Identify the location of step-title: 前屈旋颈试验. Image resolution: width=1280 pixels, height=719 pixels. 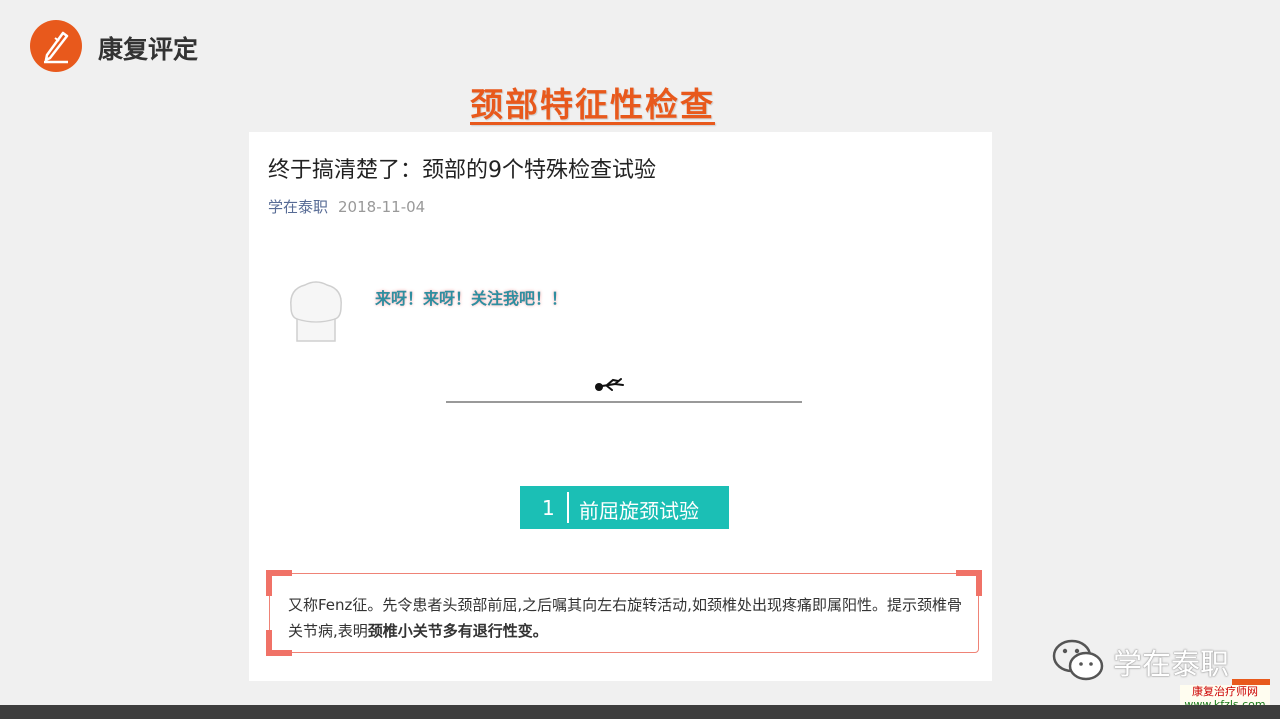
(639, 511).